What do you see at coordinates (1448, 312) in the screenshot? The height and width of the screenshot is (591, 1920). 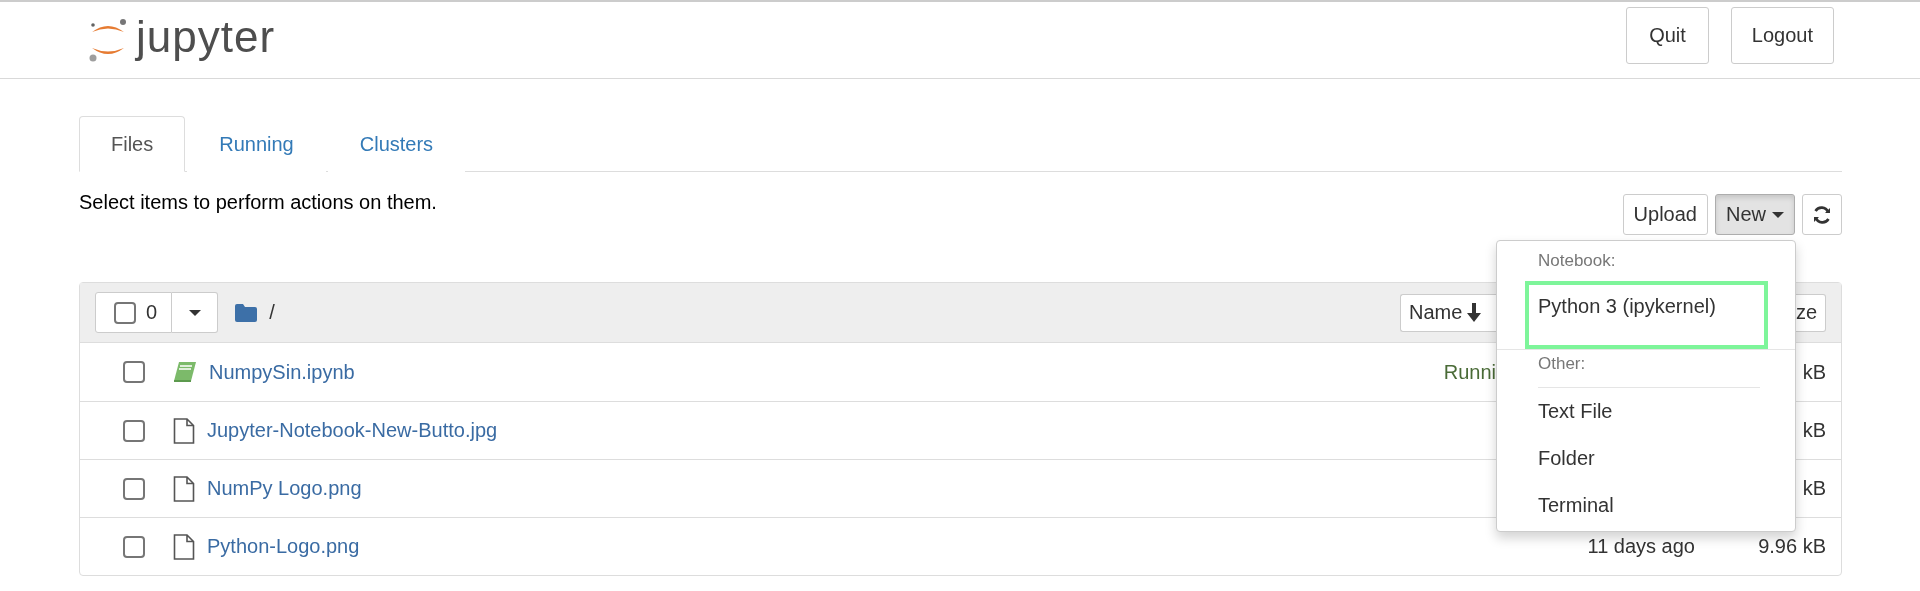 I see `sort-name-button: Name` at bounding box center [1448, 312].